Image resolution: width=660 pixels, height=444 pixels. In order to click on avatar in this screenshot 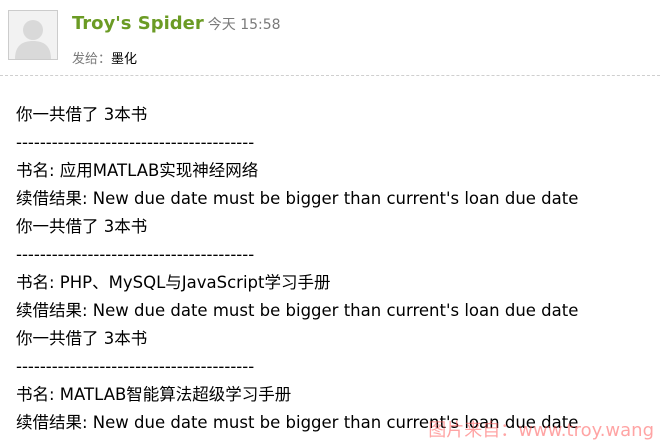, I will do `click(33, 35)`.